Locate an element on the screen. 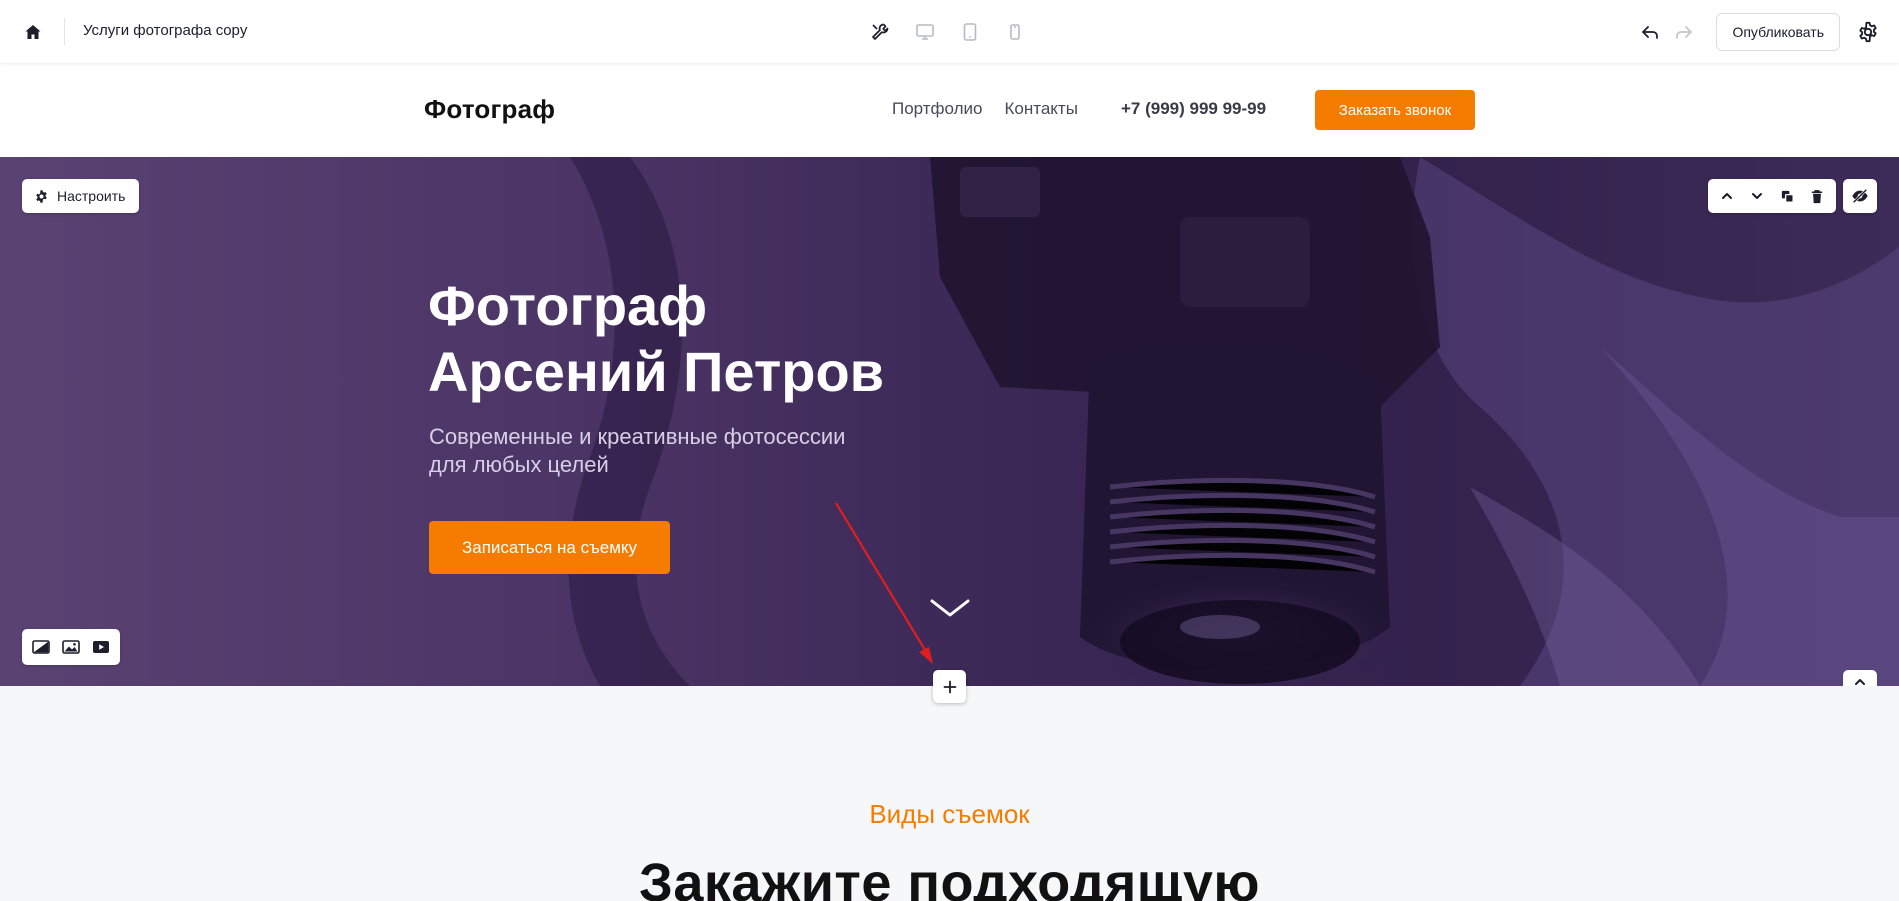 The image size is (1899, 901). editor-toolbar: Услуги фотографа copy Опубликовать is located at coordinates (949, 31).